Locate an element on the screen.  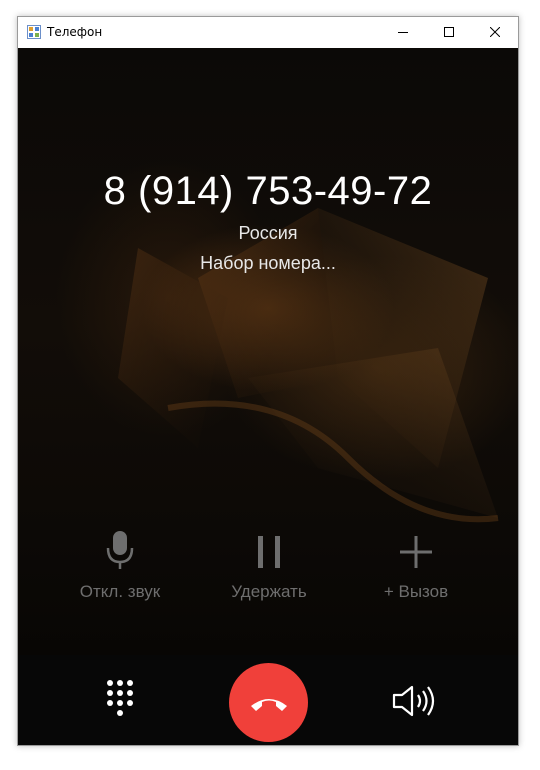
maximize-icon is located at coordinates (449, 32).